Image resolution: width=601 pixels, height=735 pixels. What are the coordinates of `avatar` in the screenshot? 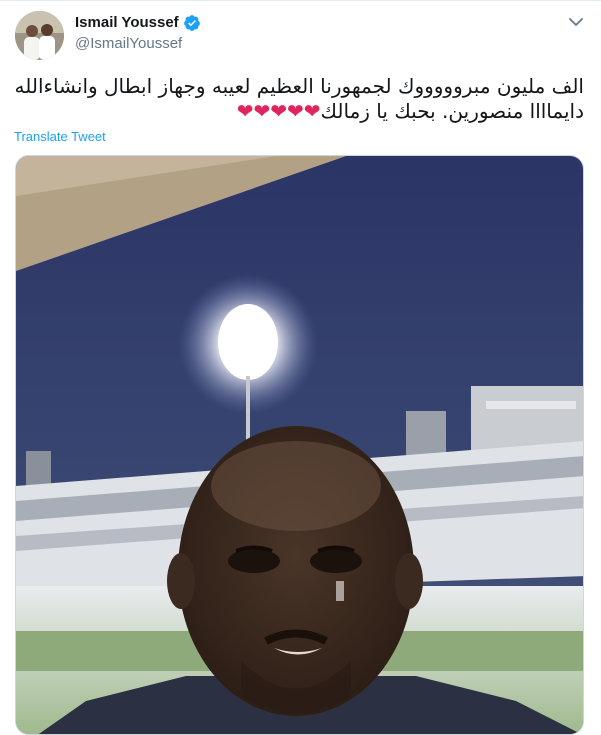 It's located at (39, 35).